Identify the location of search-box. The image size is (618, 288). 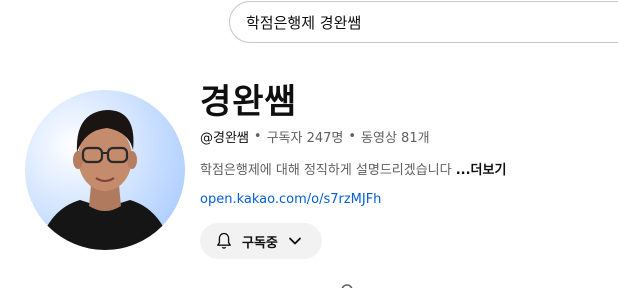
(423, 22).